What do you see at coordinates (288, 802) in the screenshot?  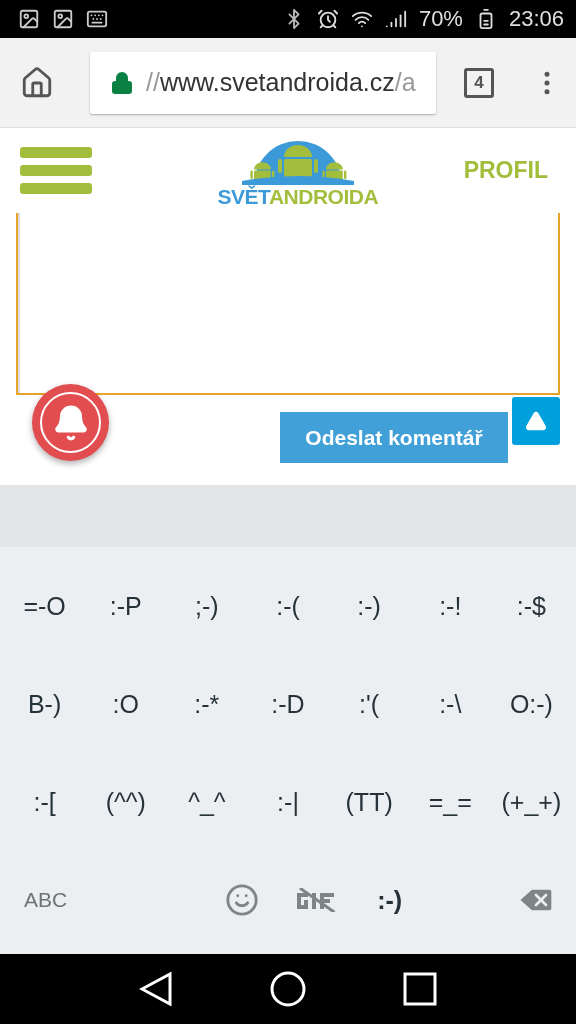 I see `emoticon-key: :-|` at bounding box center [288, 802].